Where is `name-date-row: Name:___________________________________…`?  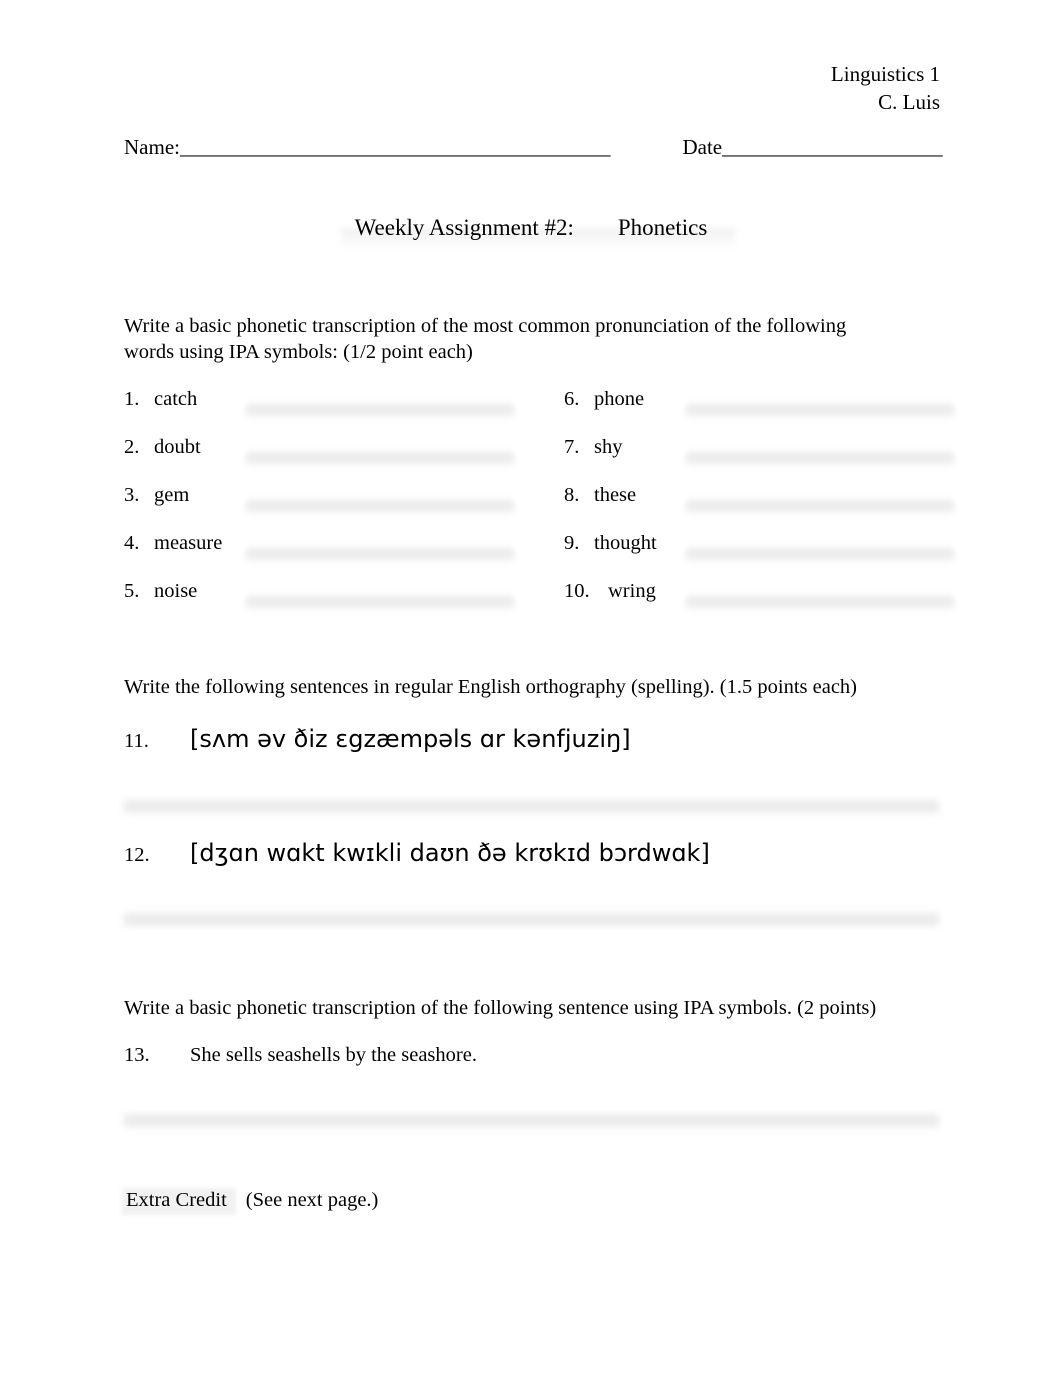
name-date-row: Name:___________________________________… is located at coordinates (533, 147).